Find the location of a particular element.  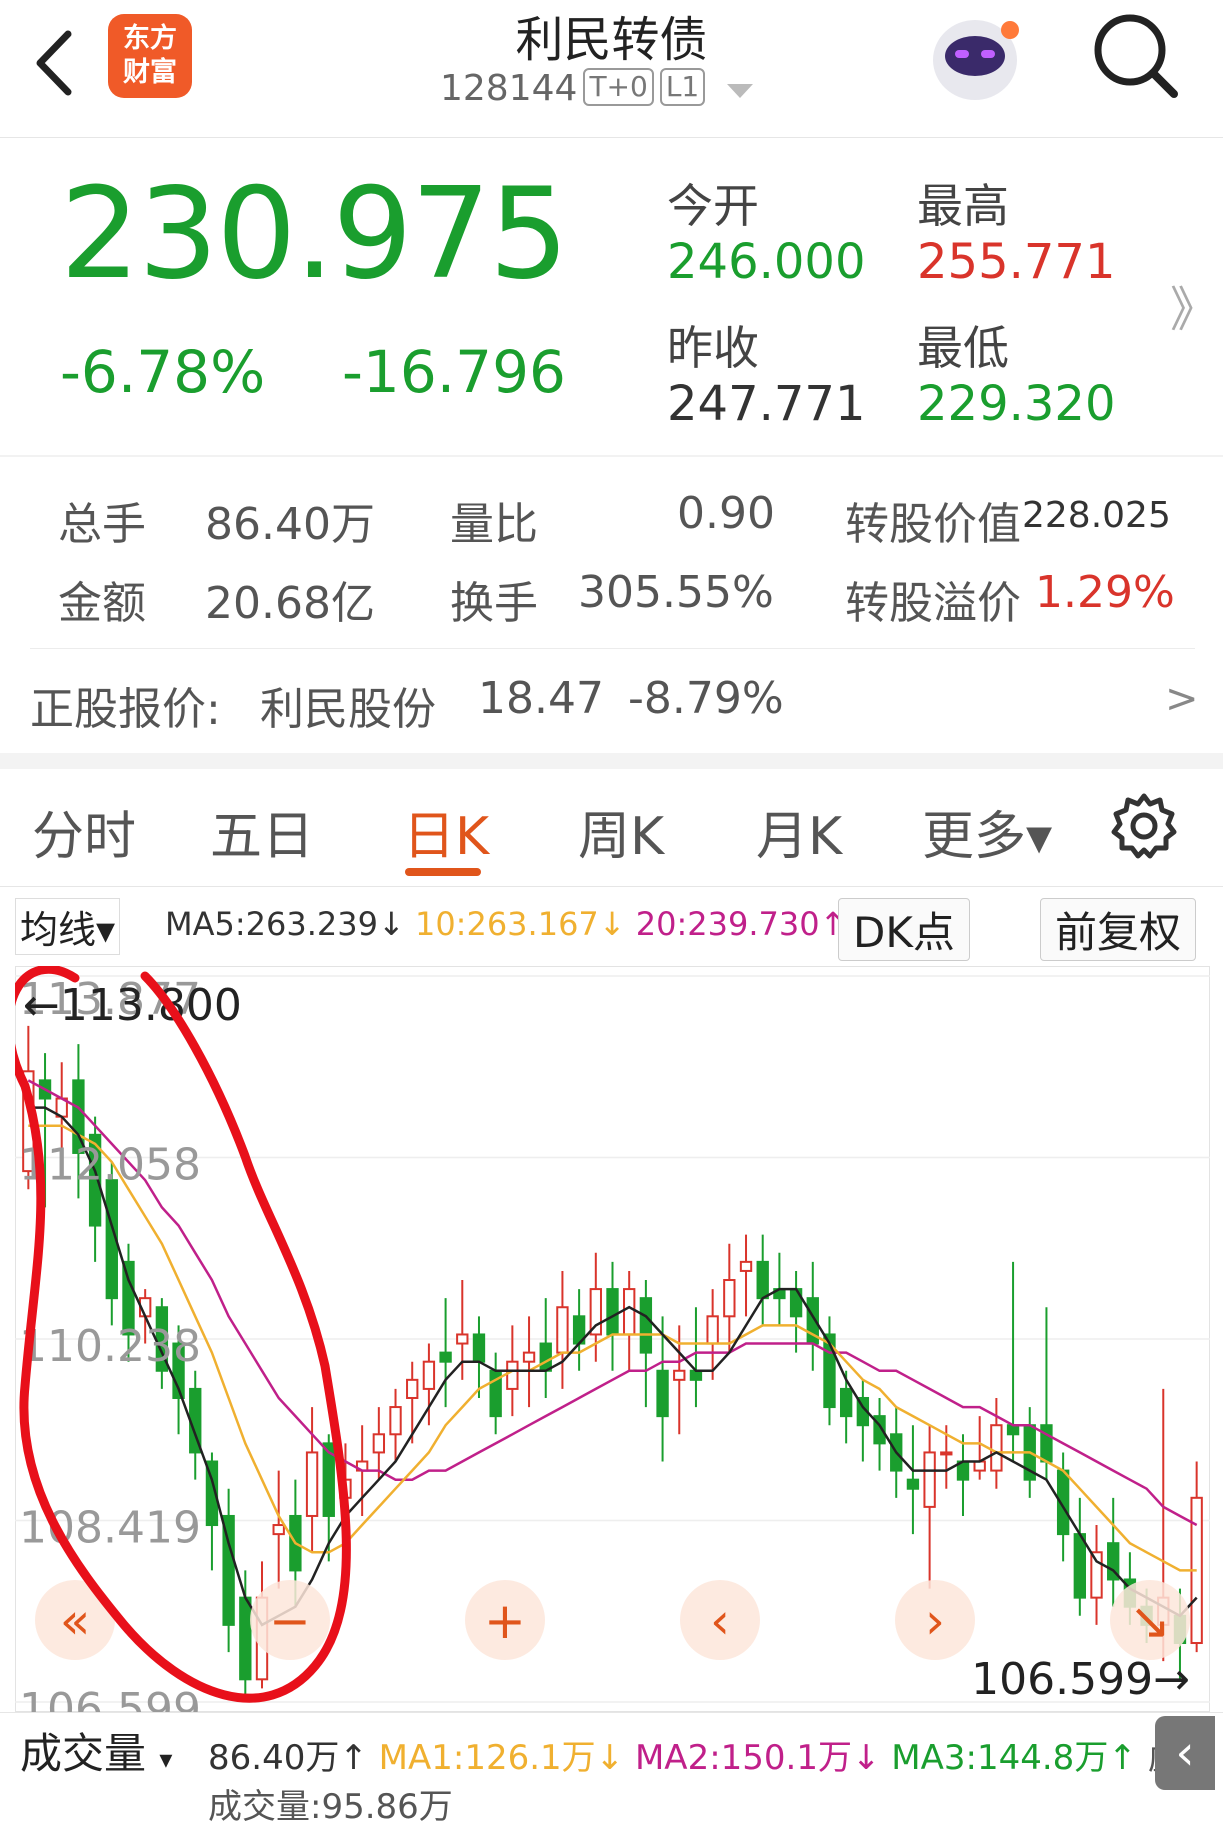

last-price: 230.975 is located at coordinates (314, 233).